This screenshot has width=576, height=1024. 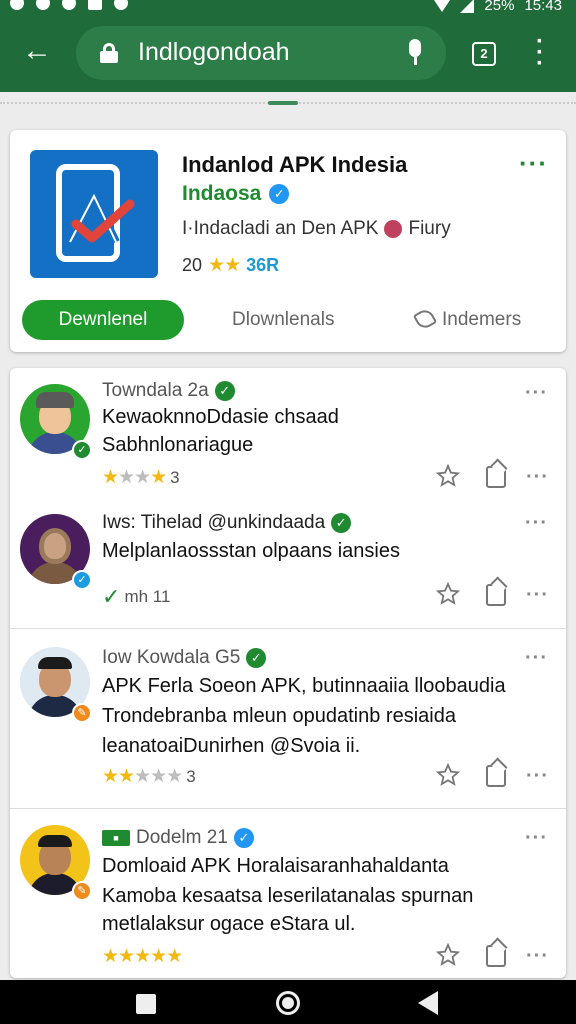 I want to click on downloads-button: Dlownlenals, so click(x=283, y=320).